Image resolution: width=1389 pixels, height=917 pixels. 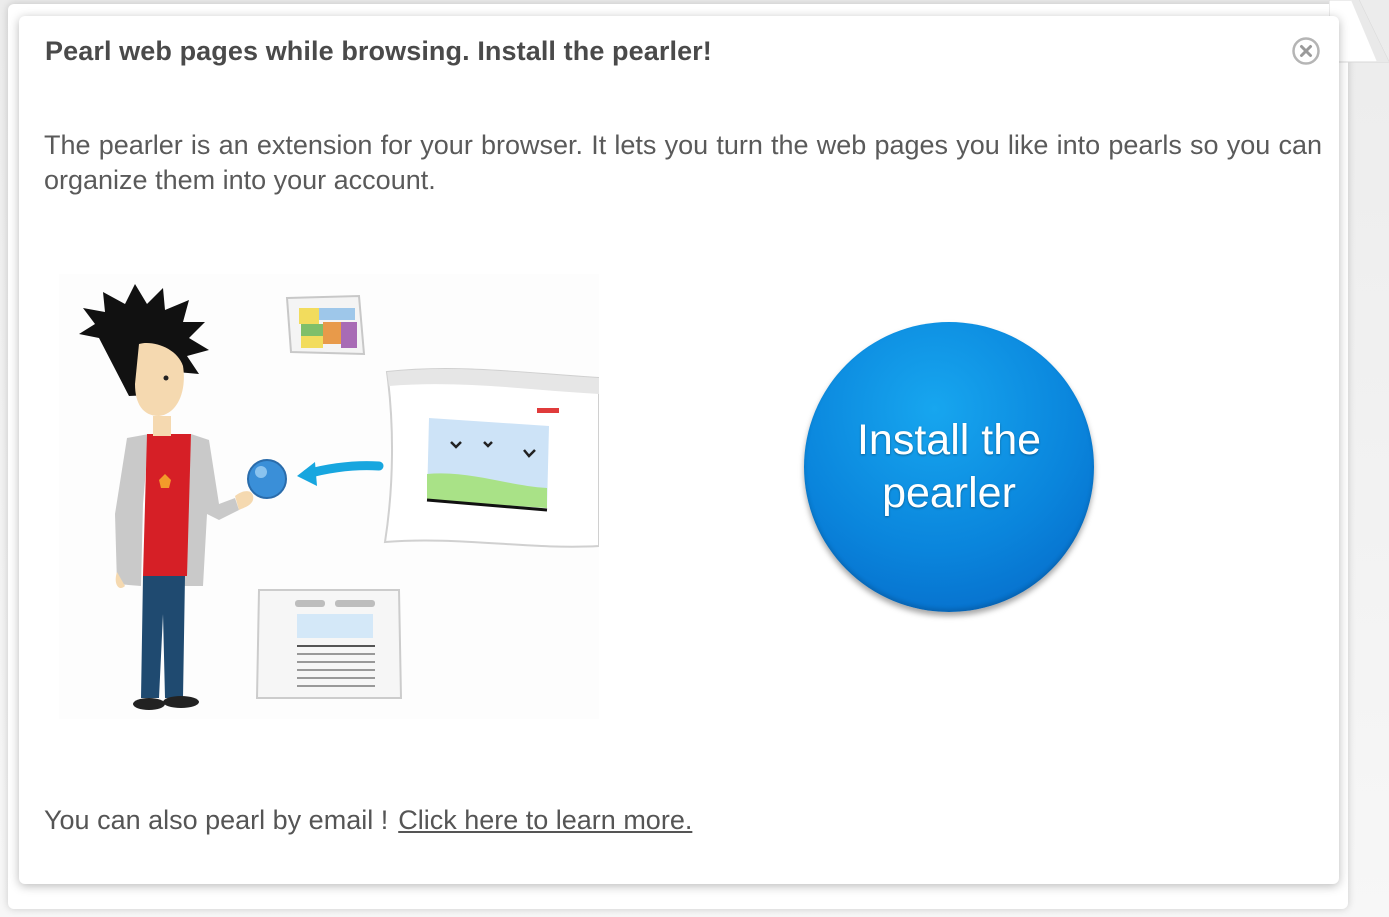 I want to click on install-pearler-button: Install the pearler, so click(x=949, y=467).